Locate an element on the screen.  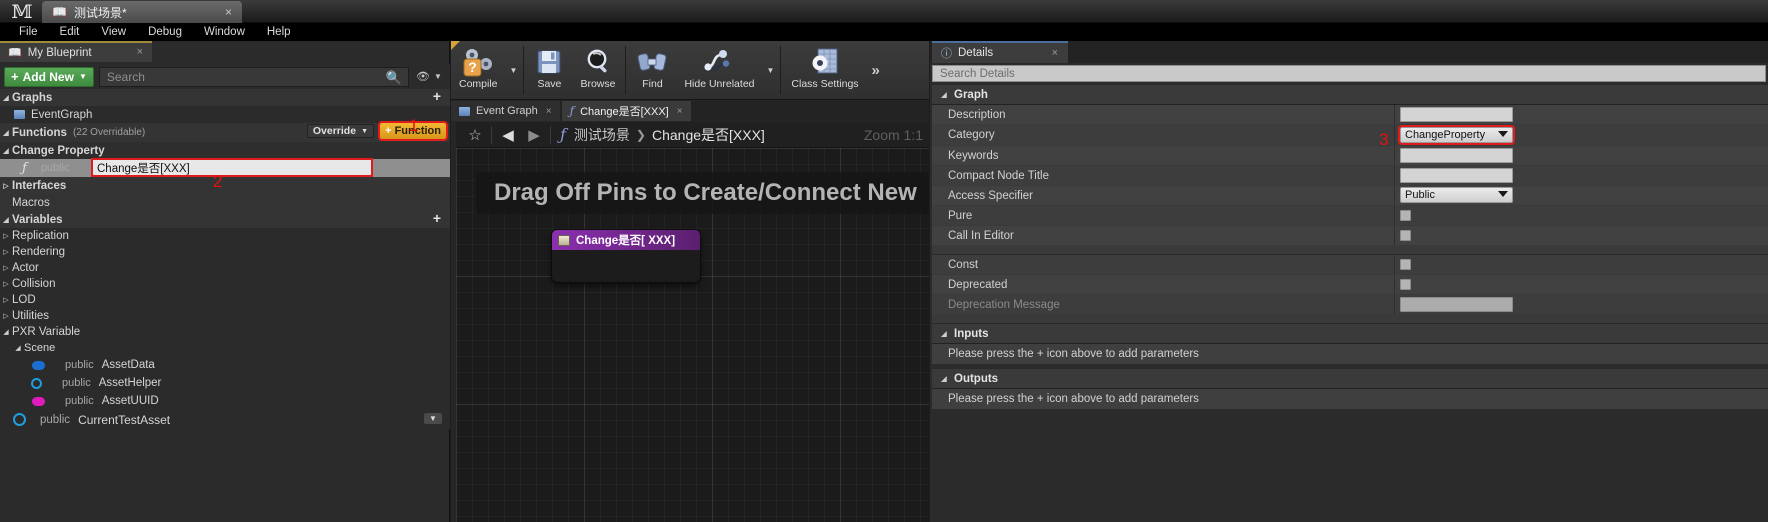
browse-label: Browse is located at coordinates (598, 84).